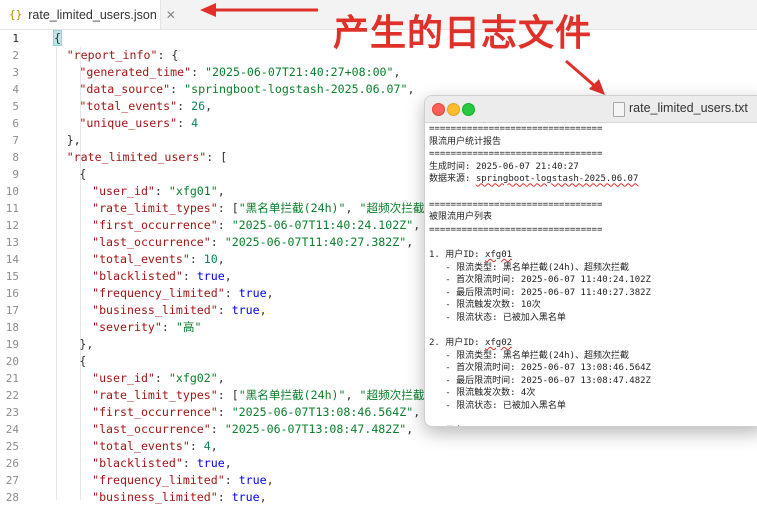 Image resolution: width=757 pixels, height=506 pixels. Describe the element at coordinates (461, 217) in the screenshot. I see `text-line: 被限流用户列表` at that location.